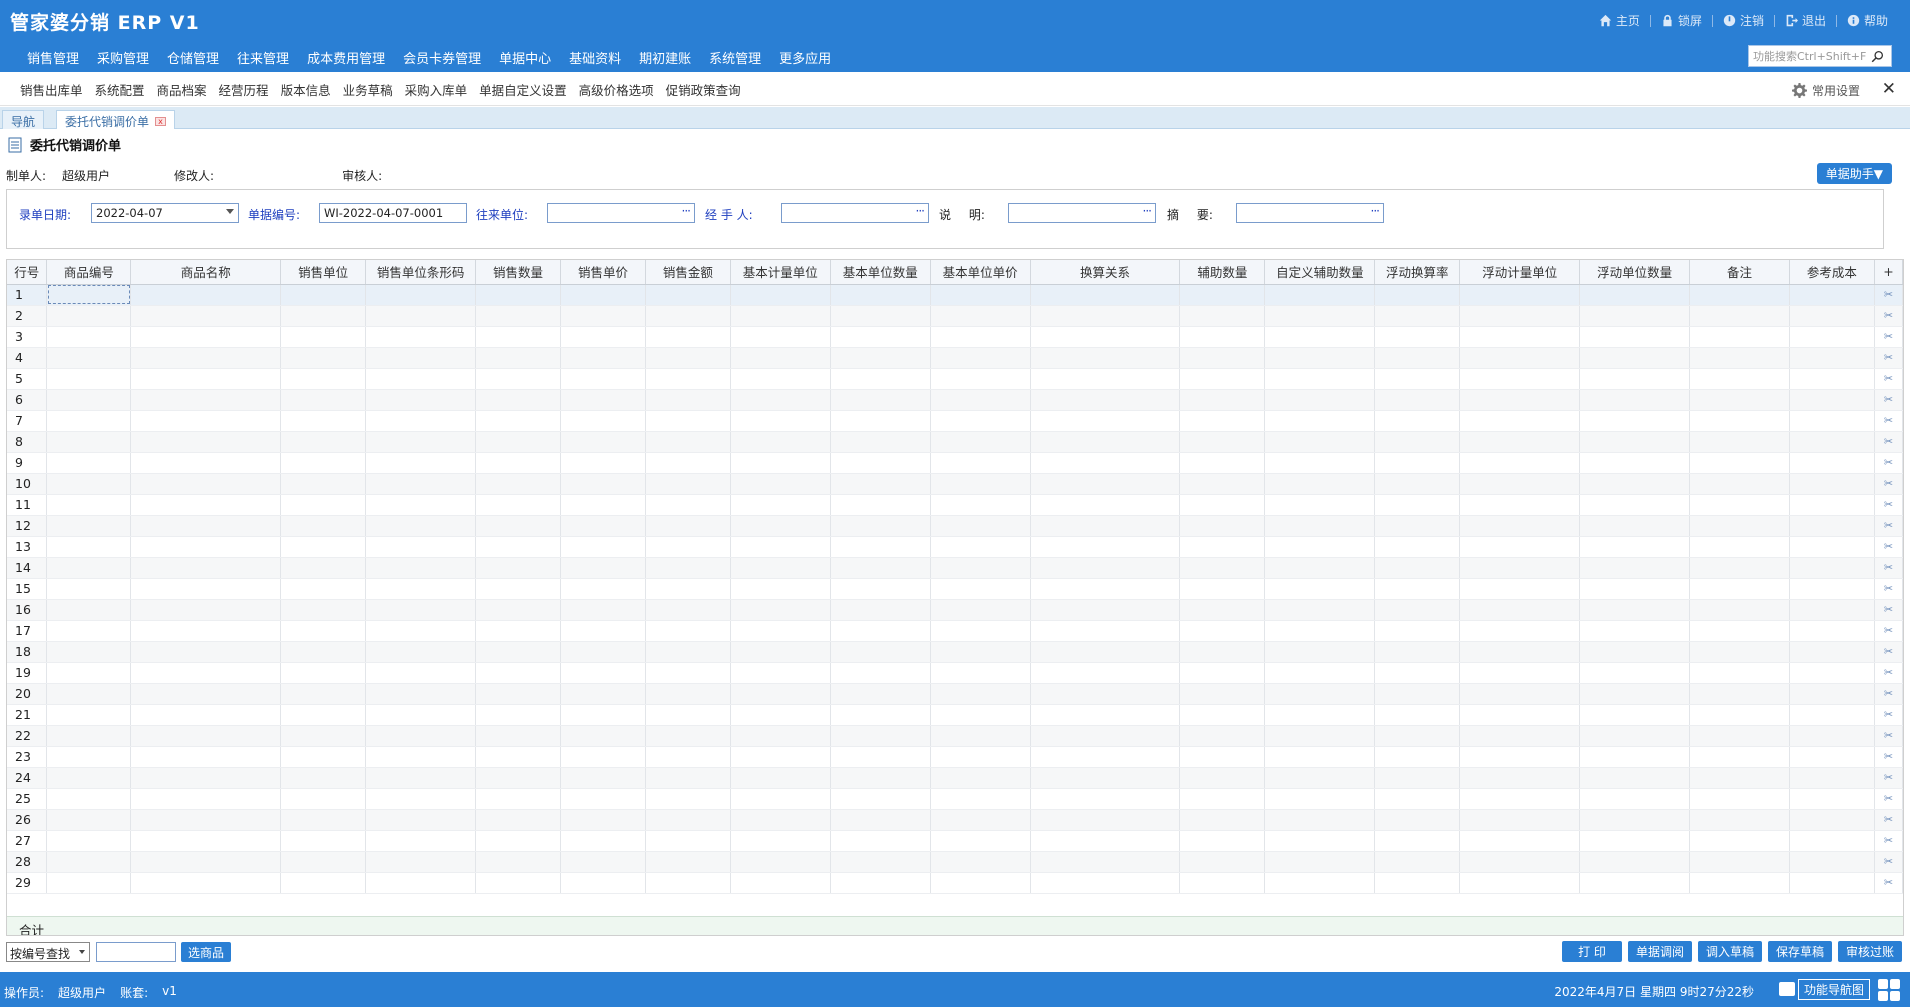  I want to click on table-row: 3 ✂, so click(955, 337).